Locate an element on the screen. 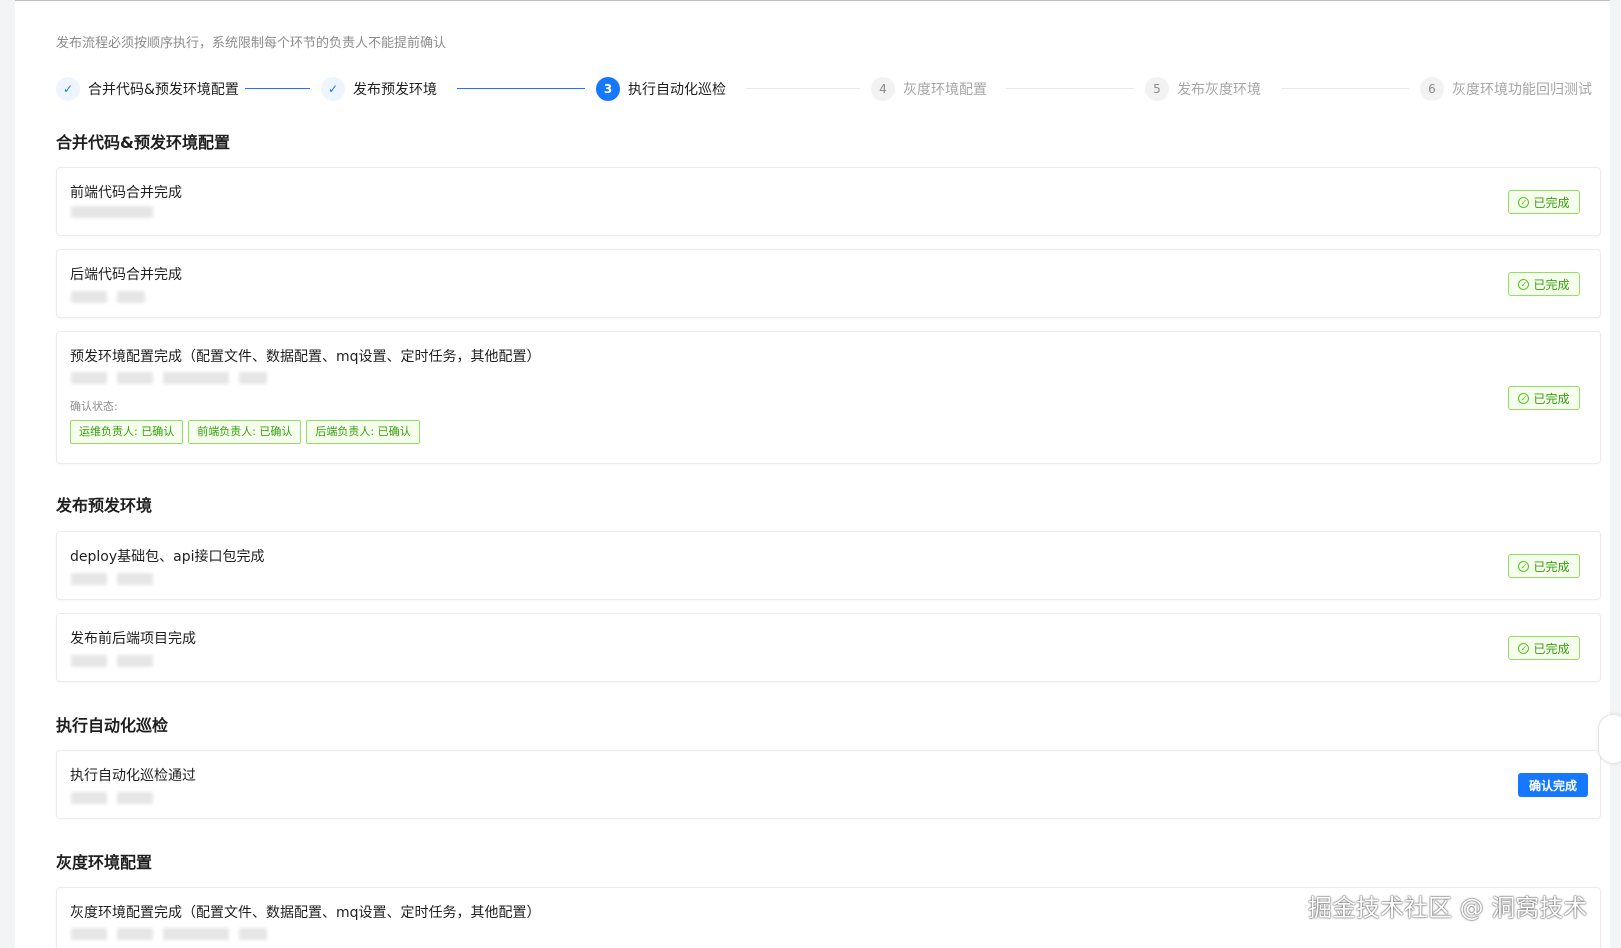 This screenshot has width=1621, height=948. section-title: 灰度环境配置 is located at coordinates (104, 862).